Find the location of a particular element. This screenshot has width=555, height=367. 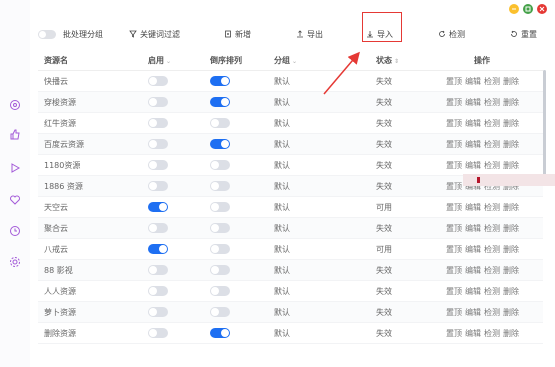

heart-icon is located at coordinates (15, 200).